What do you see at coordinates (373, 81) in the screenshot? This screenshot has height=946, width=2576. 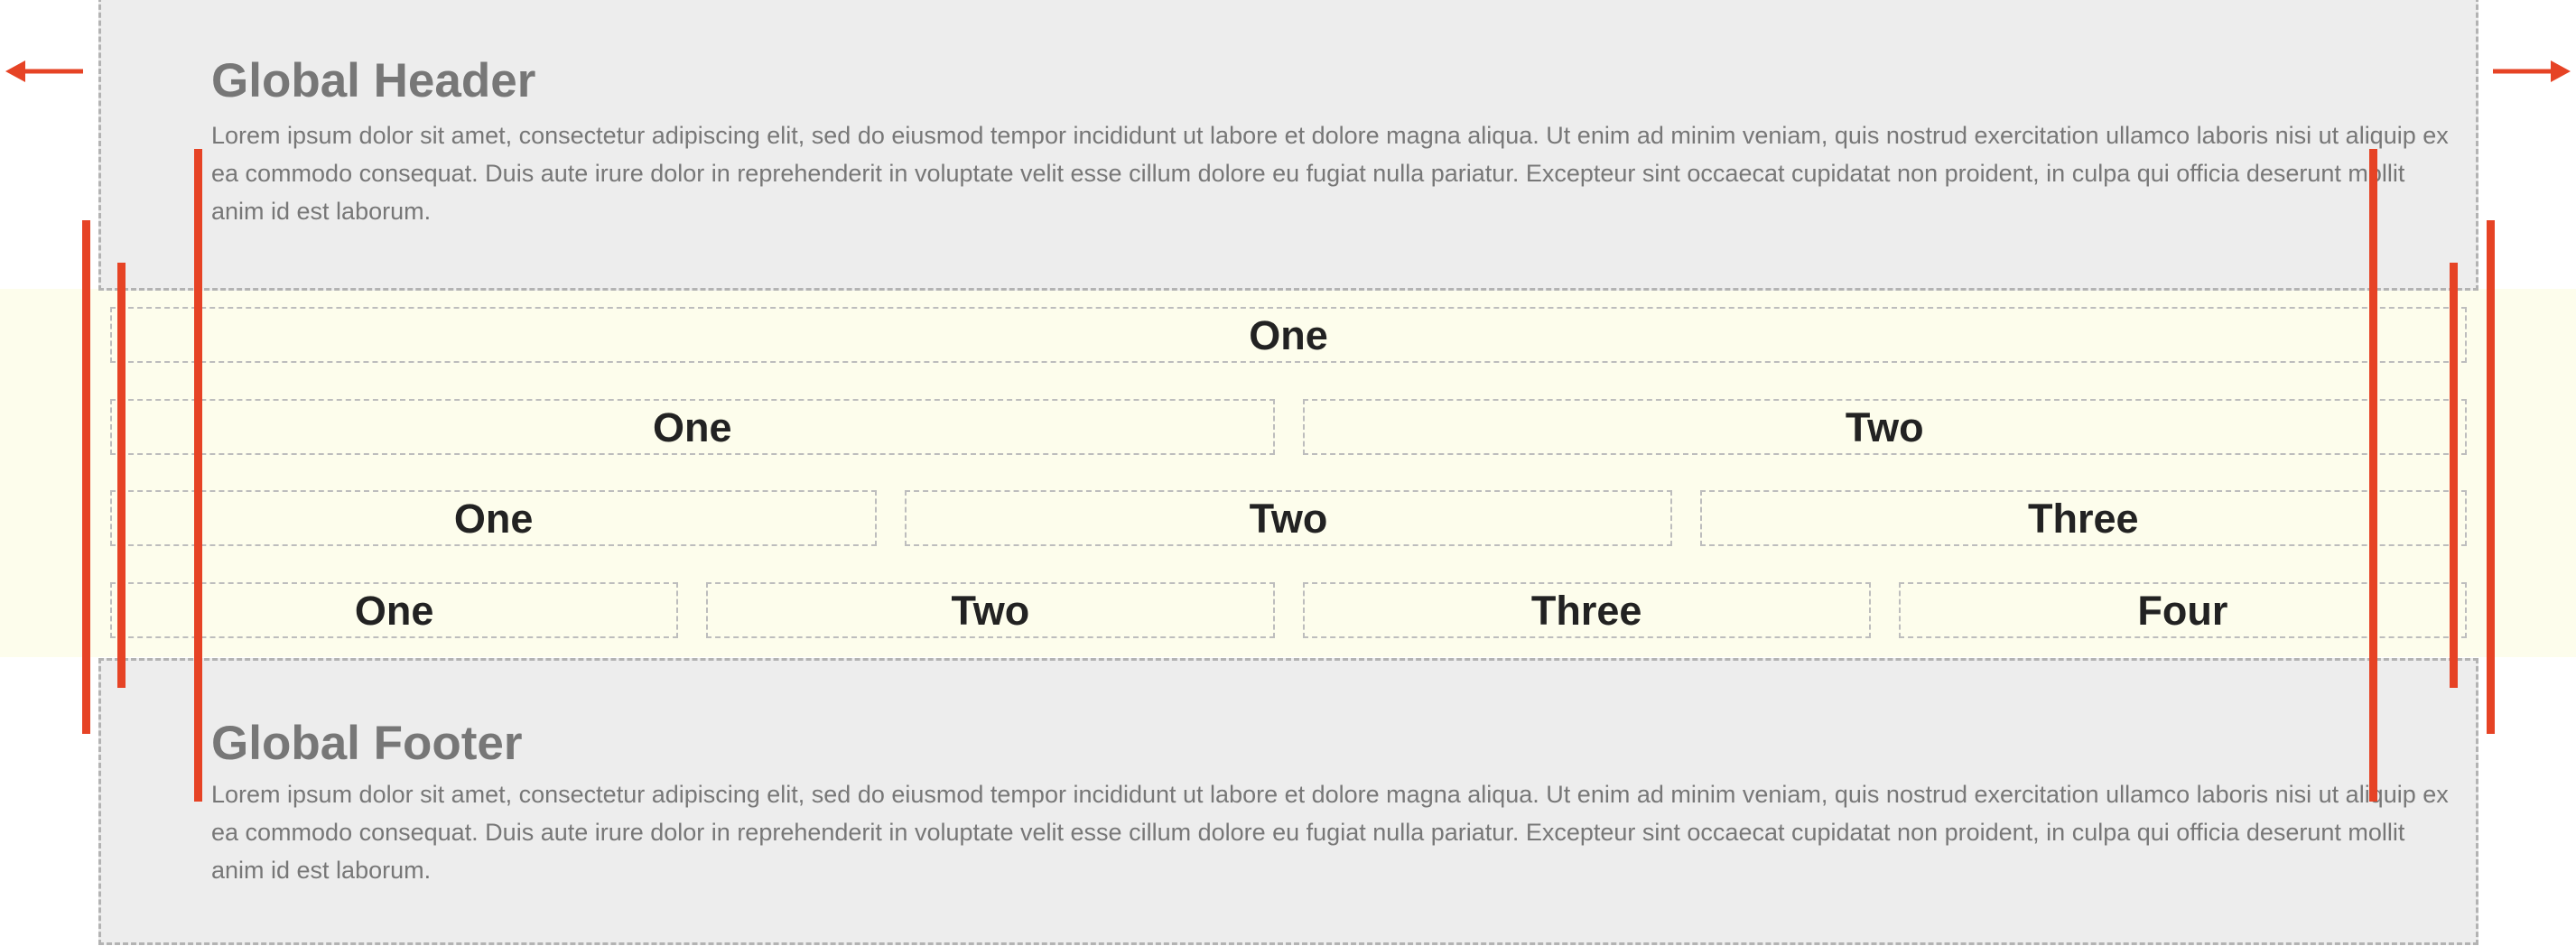 I see `header-title: Global Header` at bounding box center [373, 81].